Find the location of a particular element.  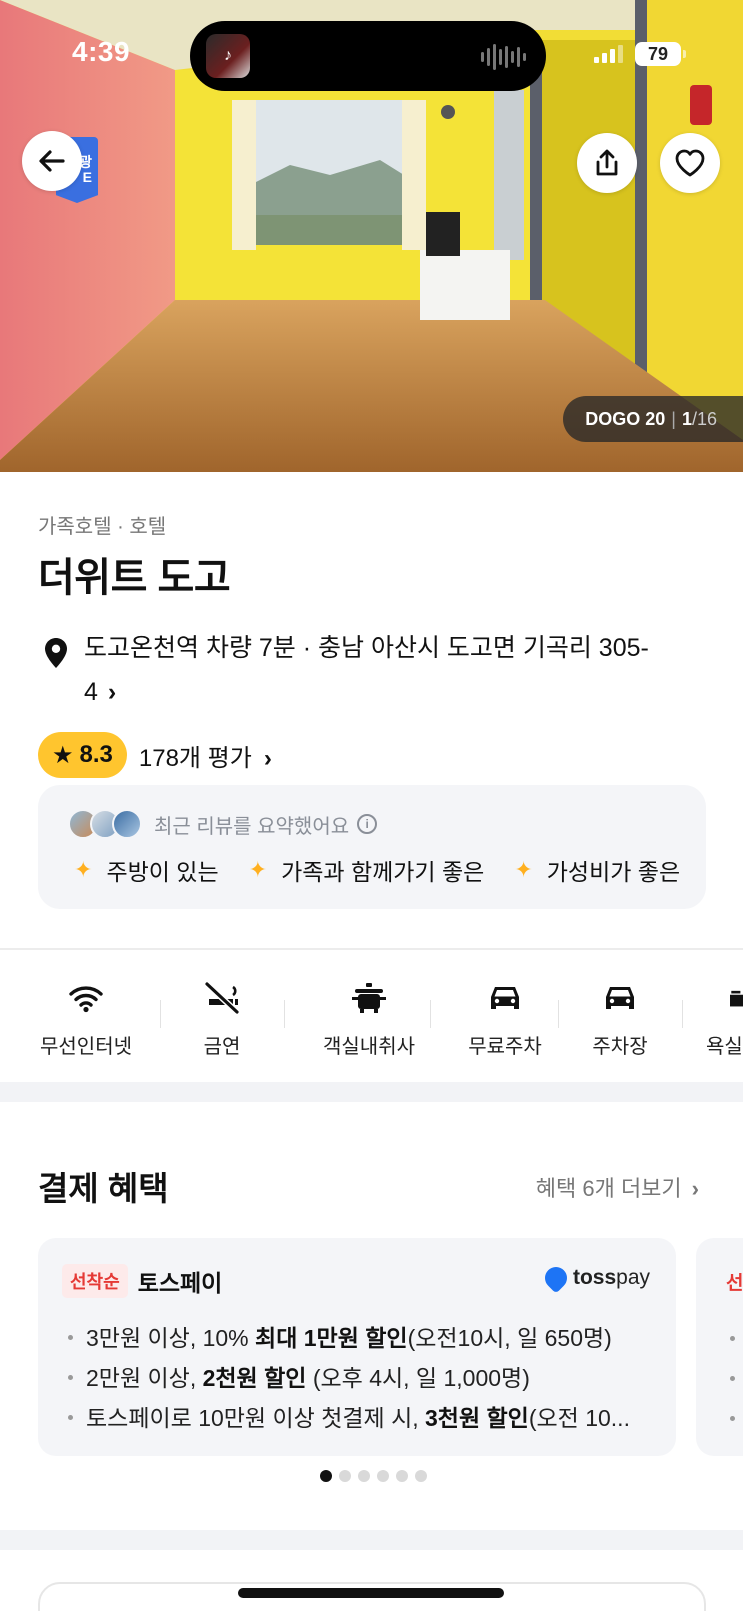

benefits-title: 결제 혜택 is located at coordinates (103, 1188).